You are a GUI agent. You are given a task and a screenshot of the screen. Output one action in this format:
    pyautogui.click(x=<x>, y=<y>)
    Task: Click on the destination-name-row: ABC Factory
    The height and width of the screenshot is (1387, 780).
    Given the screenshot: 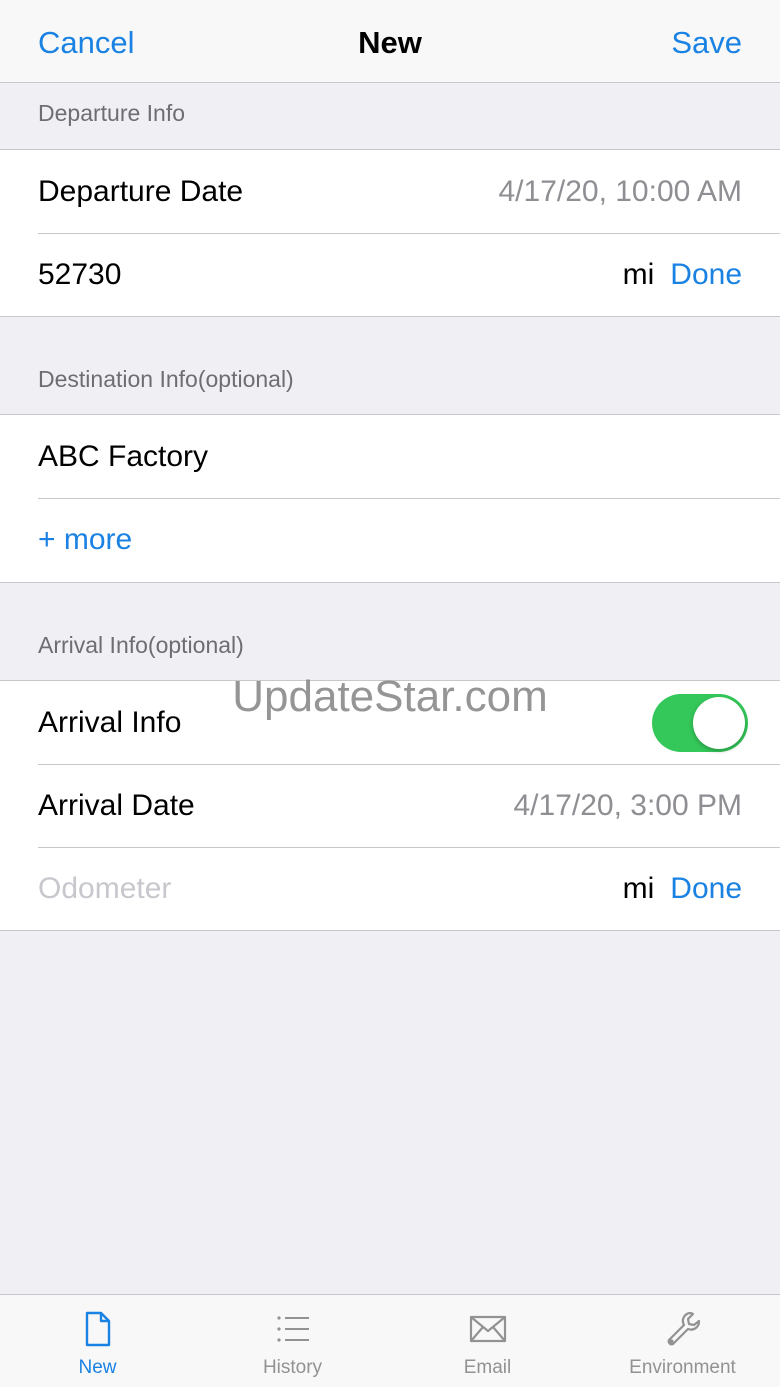 What is the action you would take?
    pyautogui.click(x=390, y=456)
    